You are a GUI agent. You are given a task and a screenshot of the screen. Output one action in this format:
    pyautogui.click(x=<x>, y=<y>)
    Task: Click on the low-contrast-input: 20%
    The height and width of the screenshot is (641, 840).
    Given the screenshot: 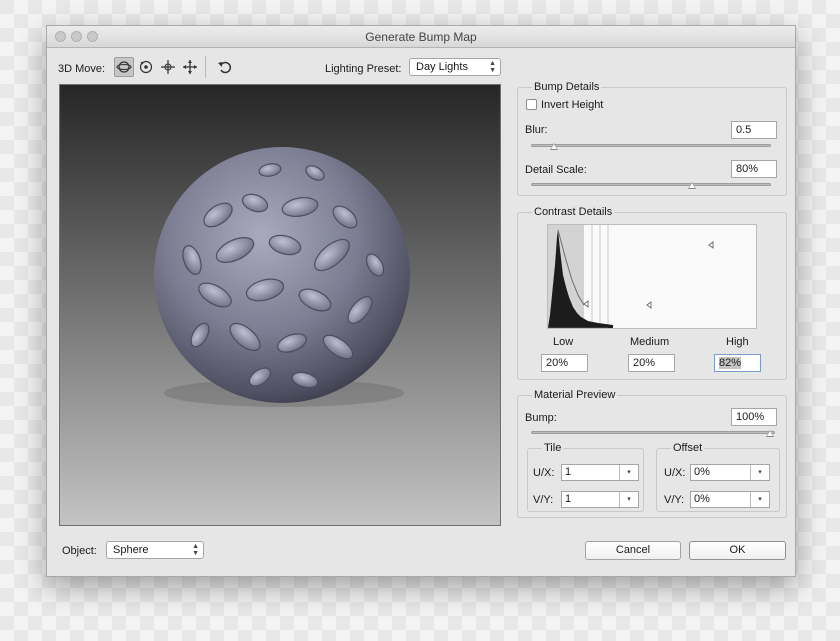 What is the action you would take?
    pyautogui.click(x=564, y=363)
    